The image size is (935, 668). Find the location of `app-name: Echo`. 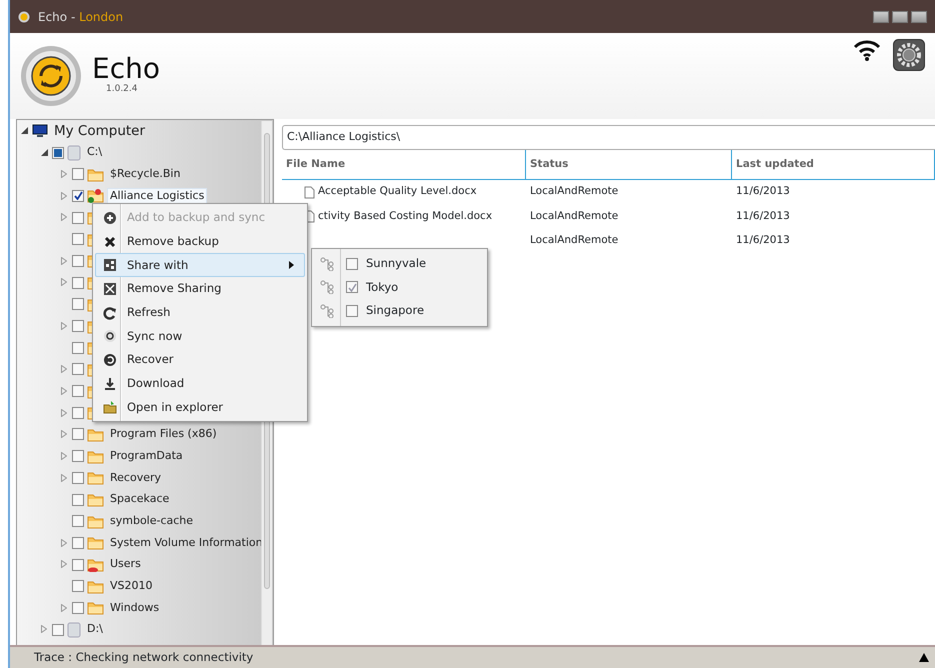

app-name: Echo is located at coordinates (126, 69).